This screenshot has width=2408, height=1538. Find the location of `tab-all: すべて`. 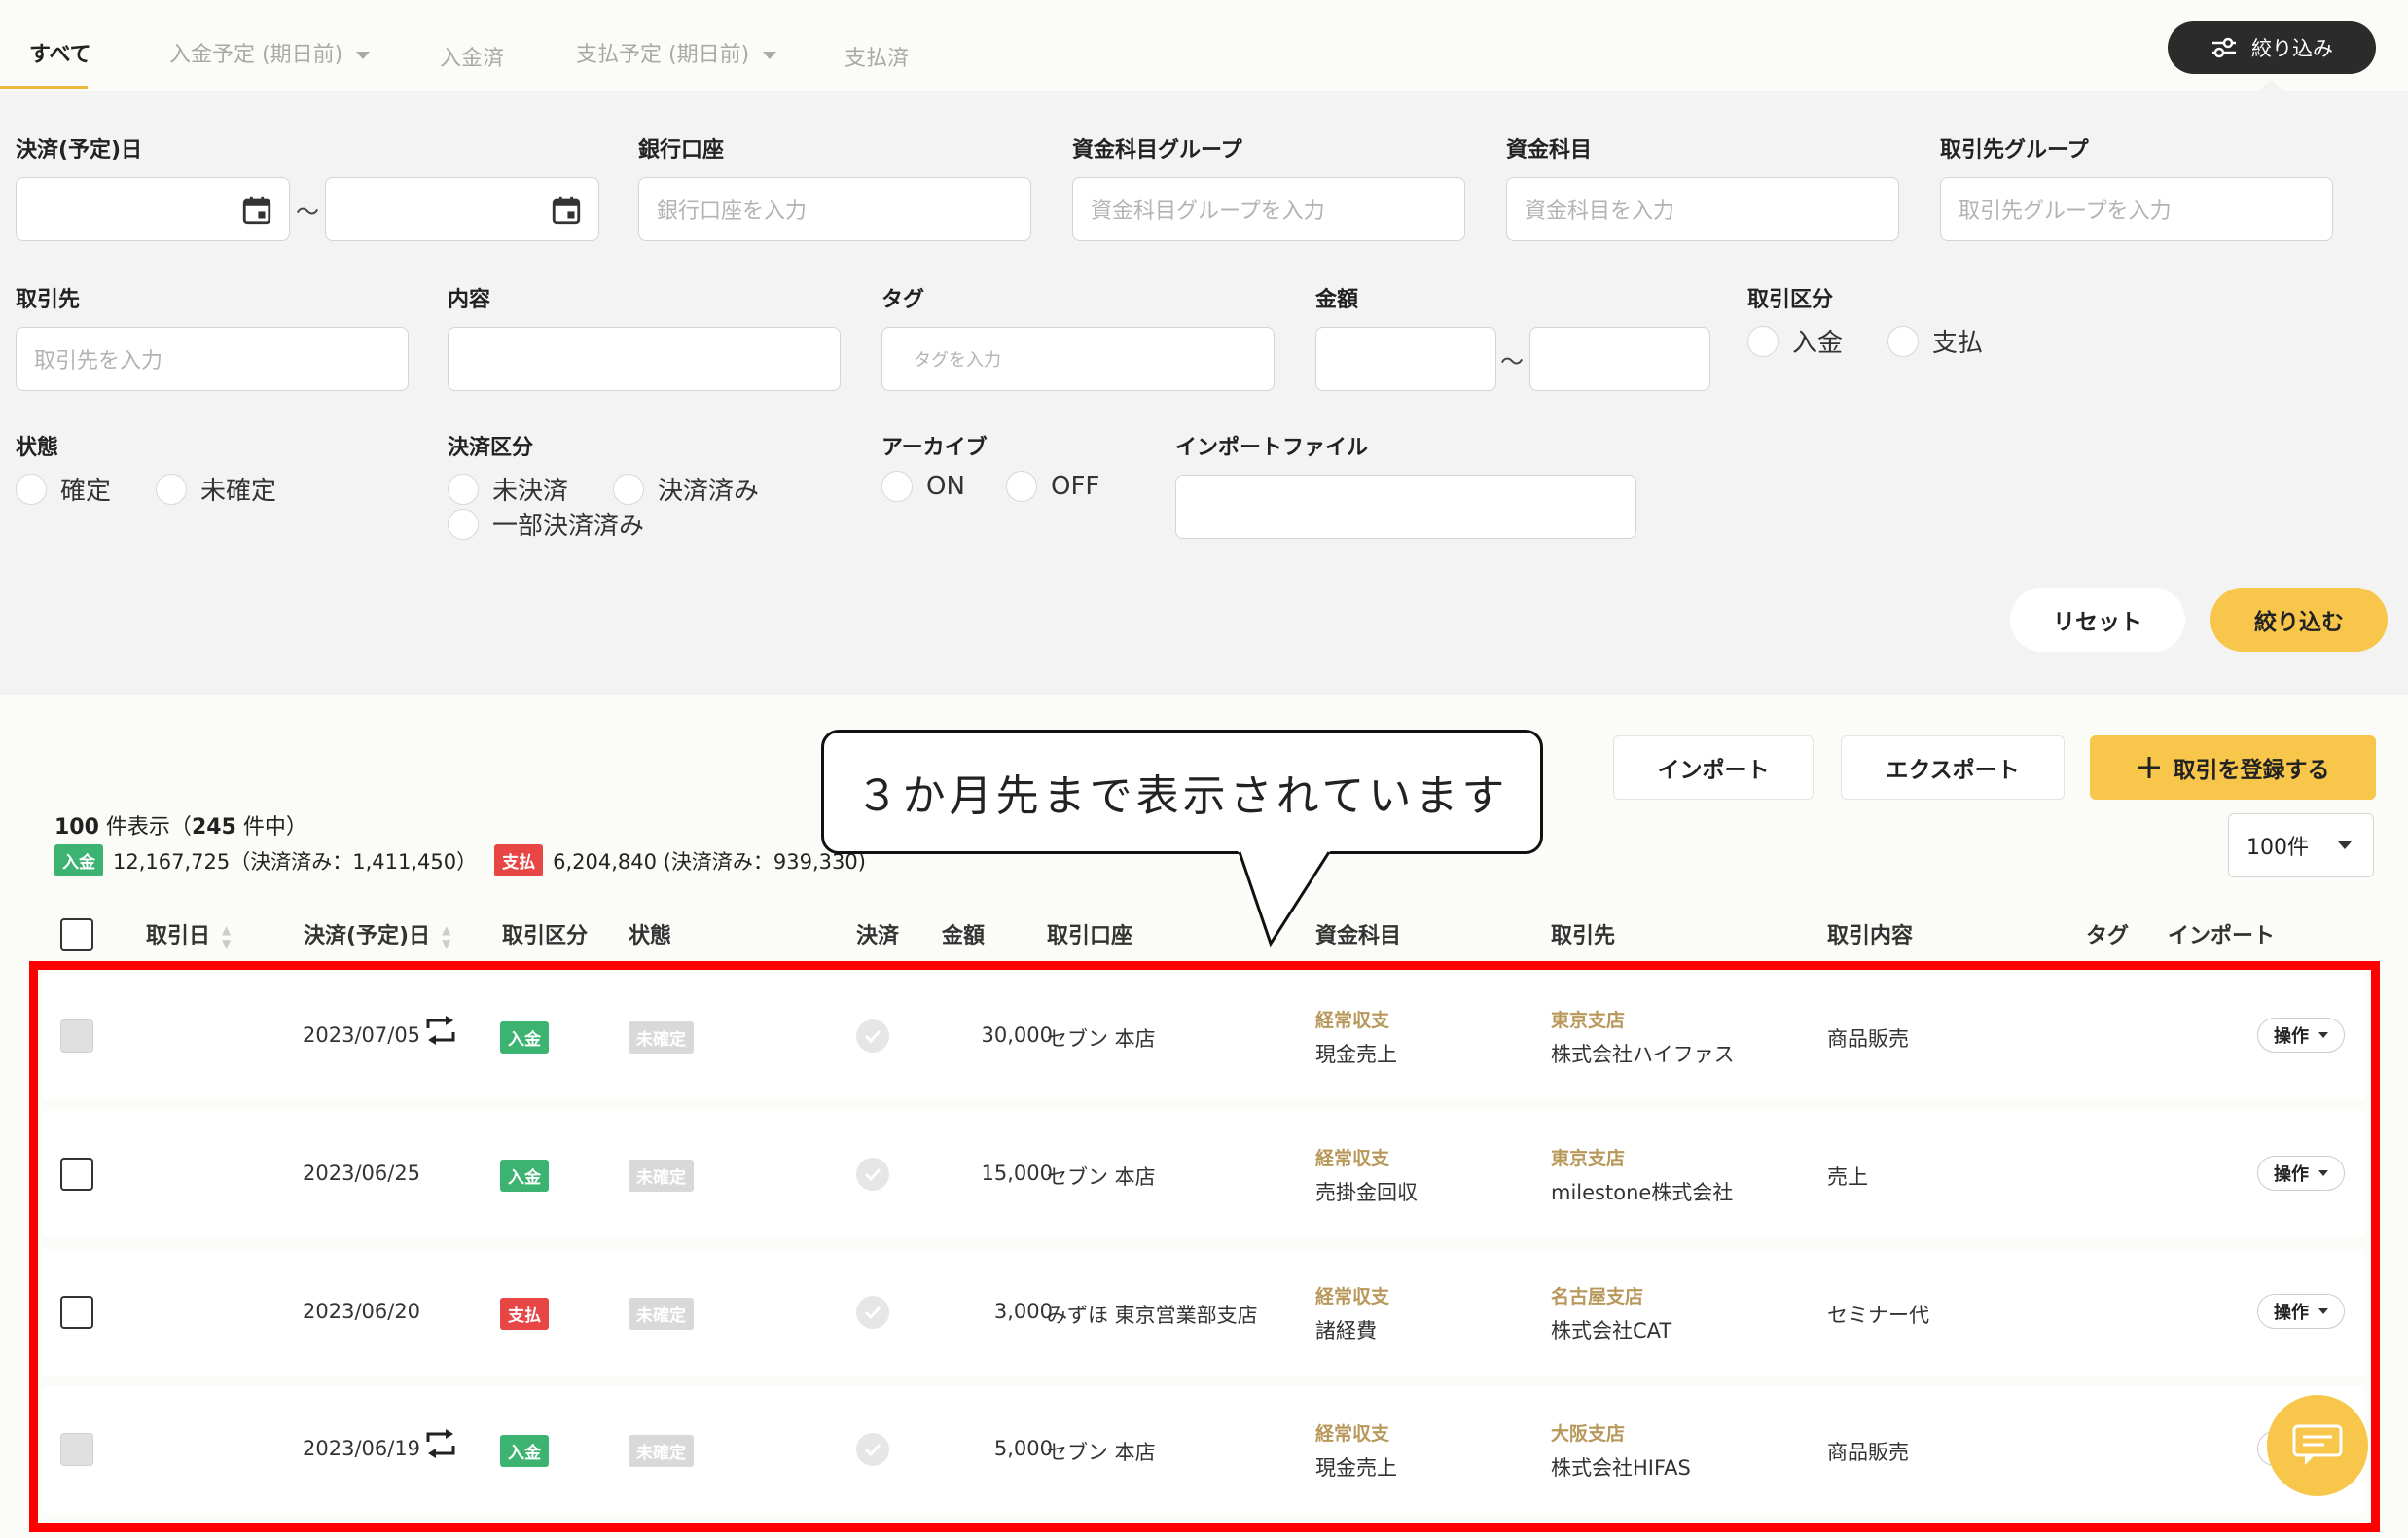

tab-all: すべて is located at coordinates (60, 52).